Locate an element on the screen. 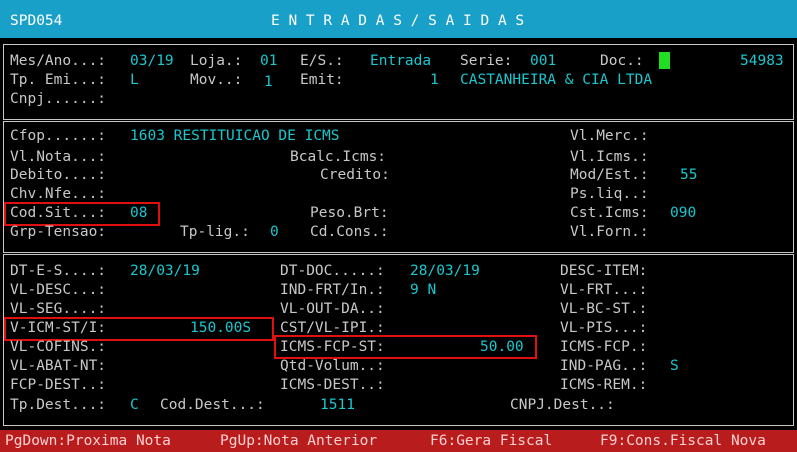 The image size is (797, 452). vl-abat-nt-label: VL-ABAT-NT: is located at coordinates (58, 366).